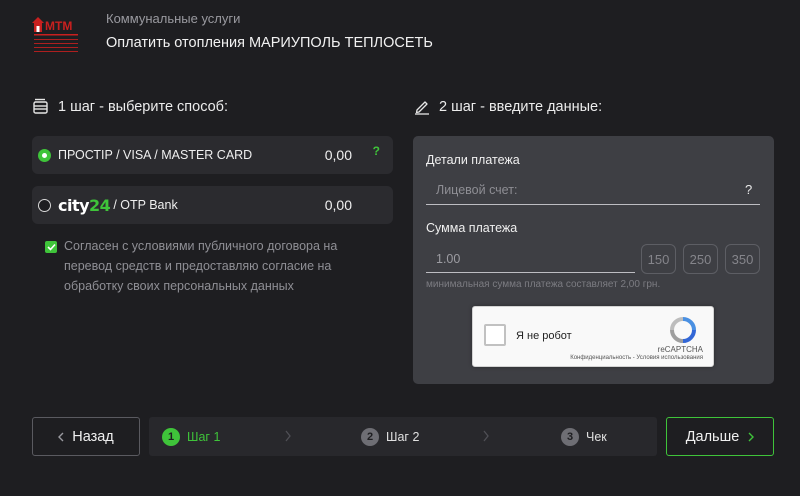 This screenshot has width=800, height=496. Describe the element at coordinates (93, 436) in the screenshot. I see `back-button-label: Назад` at that location.